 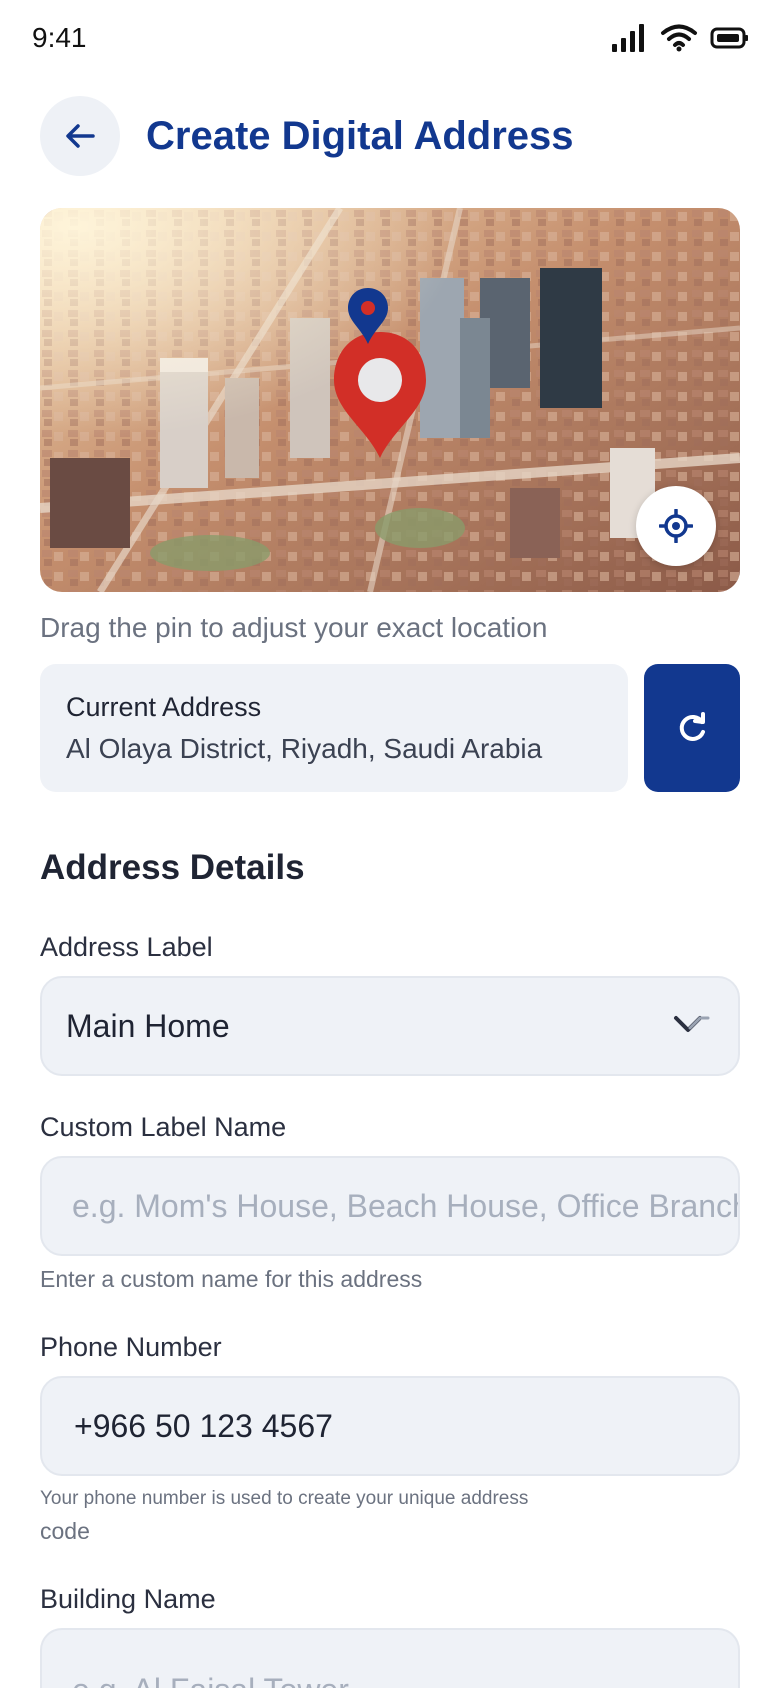 What do you see at coordinates (390, 40) in the screenshot?
I see `status-bar: 9:41` at bounding box center [390, 40].